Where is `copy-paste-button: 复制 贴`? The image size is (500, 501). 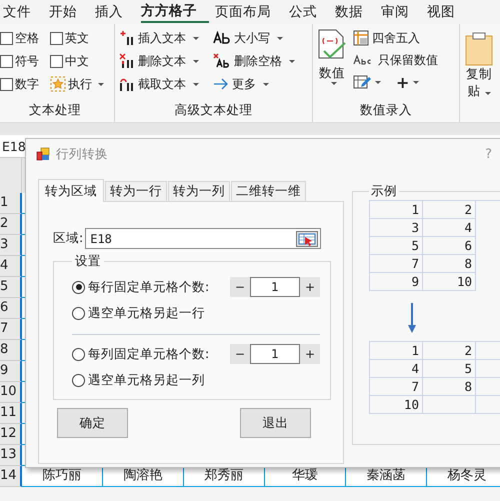 copy-paste-button: 复制 贴 is located at coordinates (479, 66).